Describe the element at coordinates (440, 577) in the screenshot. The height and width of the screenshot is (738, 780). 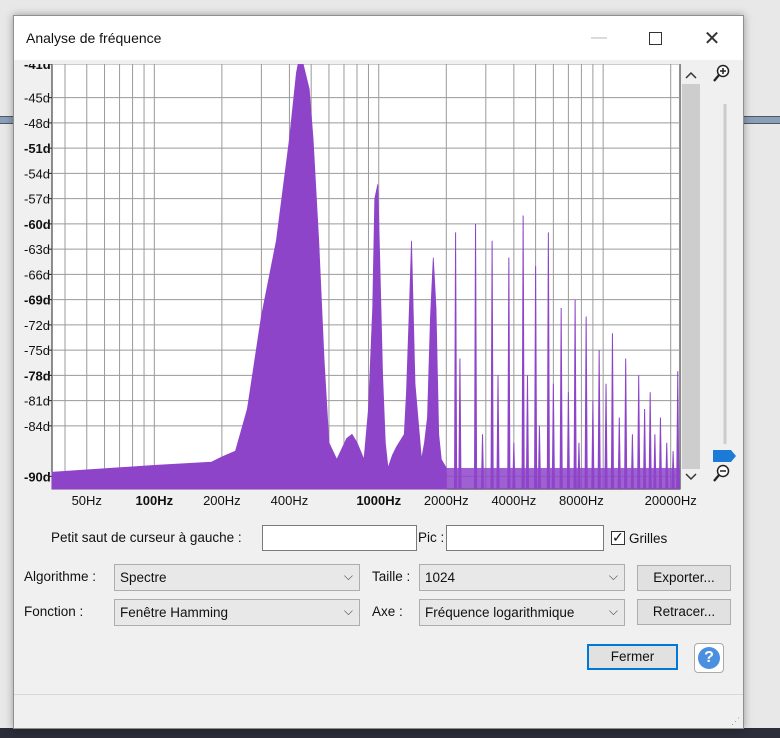
I see `size-value: 1024` at that location.